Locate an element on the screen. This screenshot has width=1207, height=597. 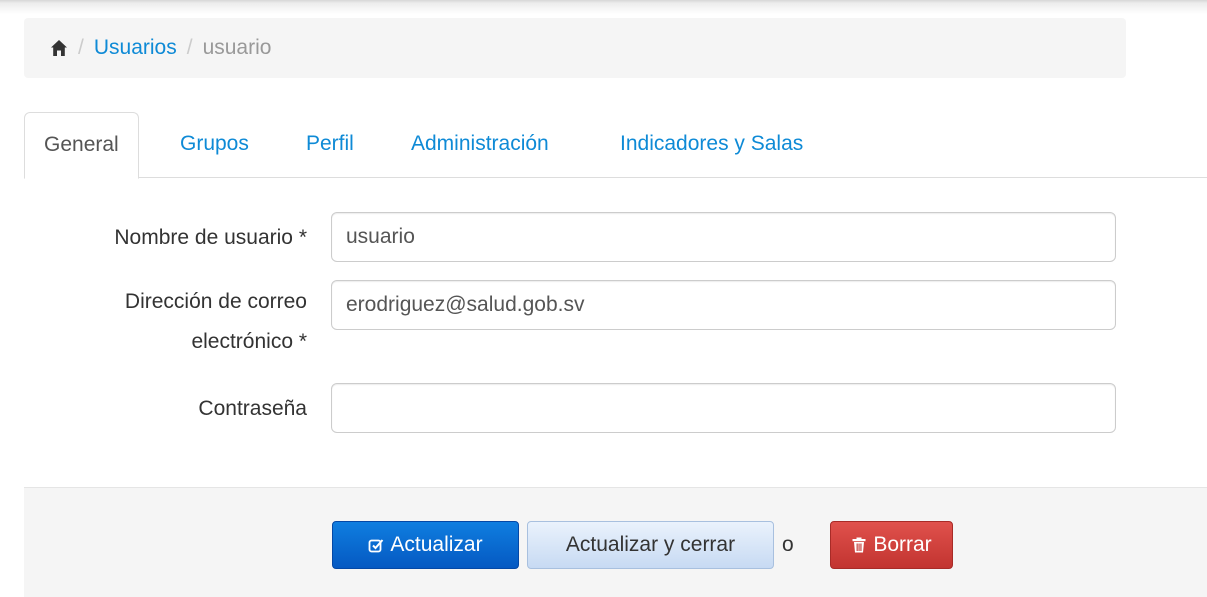
update-button-label: Actualizar is located at coordinates (436, 544).